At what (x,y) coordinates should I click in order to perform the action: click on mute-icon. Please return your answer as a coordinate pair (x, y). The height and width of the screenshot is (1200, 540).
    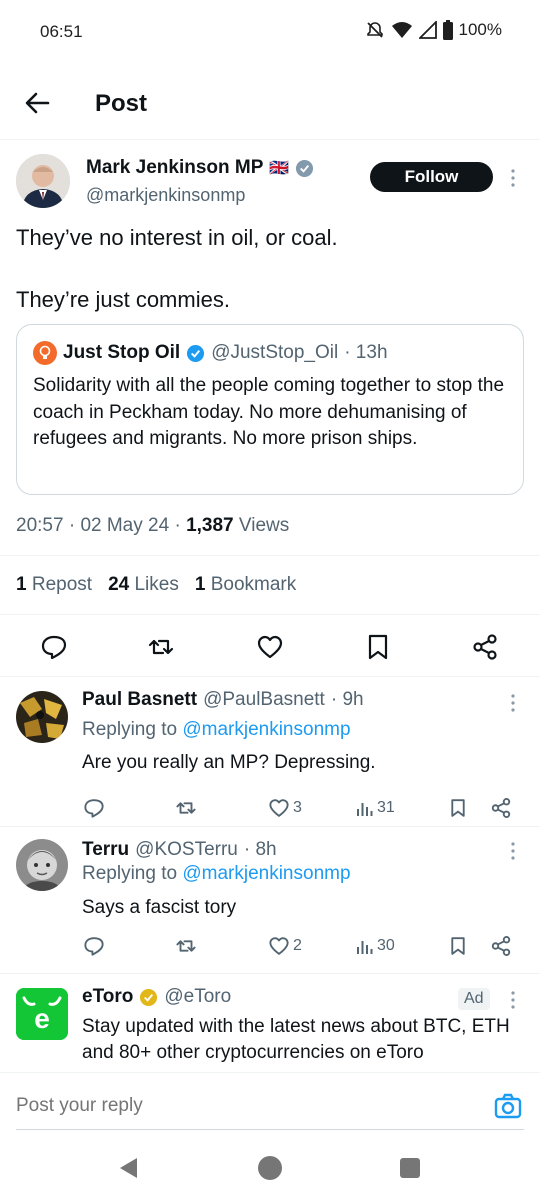
    Looking at the image, I should click on (374, 30).